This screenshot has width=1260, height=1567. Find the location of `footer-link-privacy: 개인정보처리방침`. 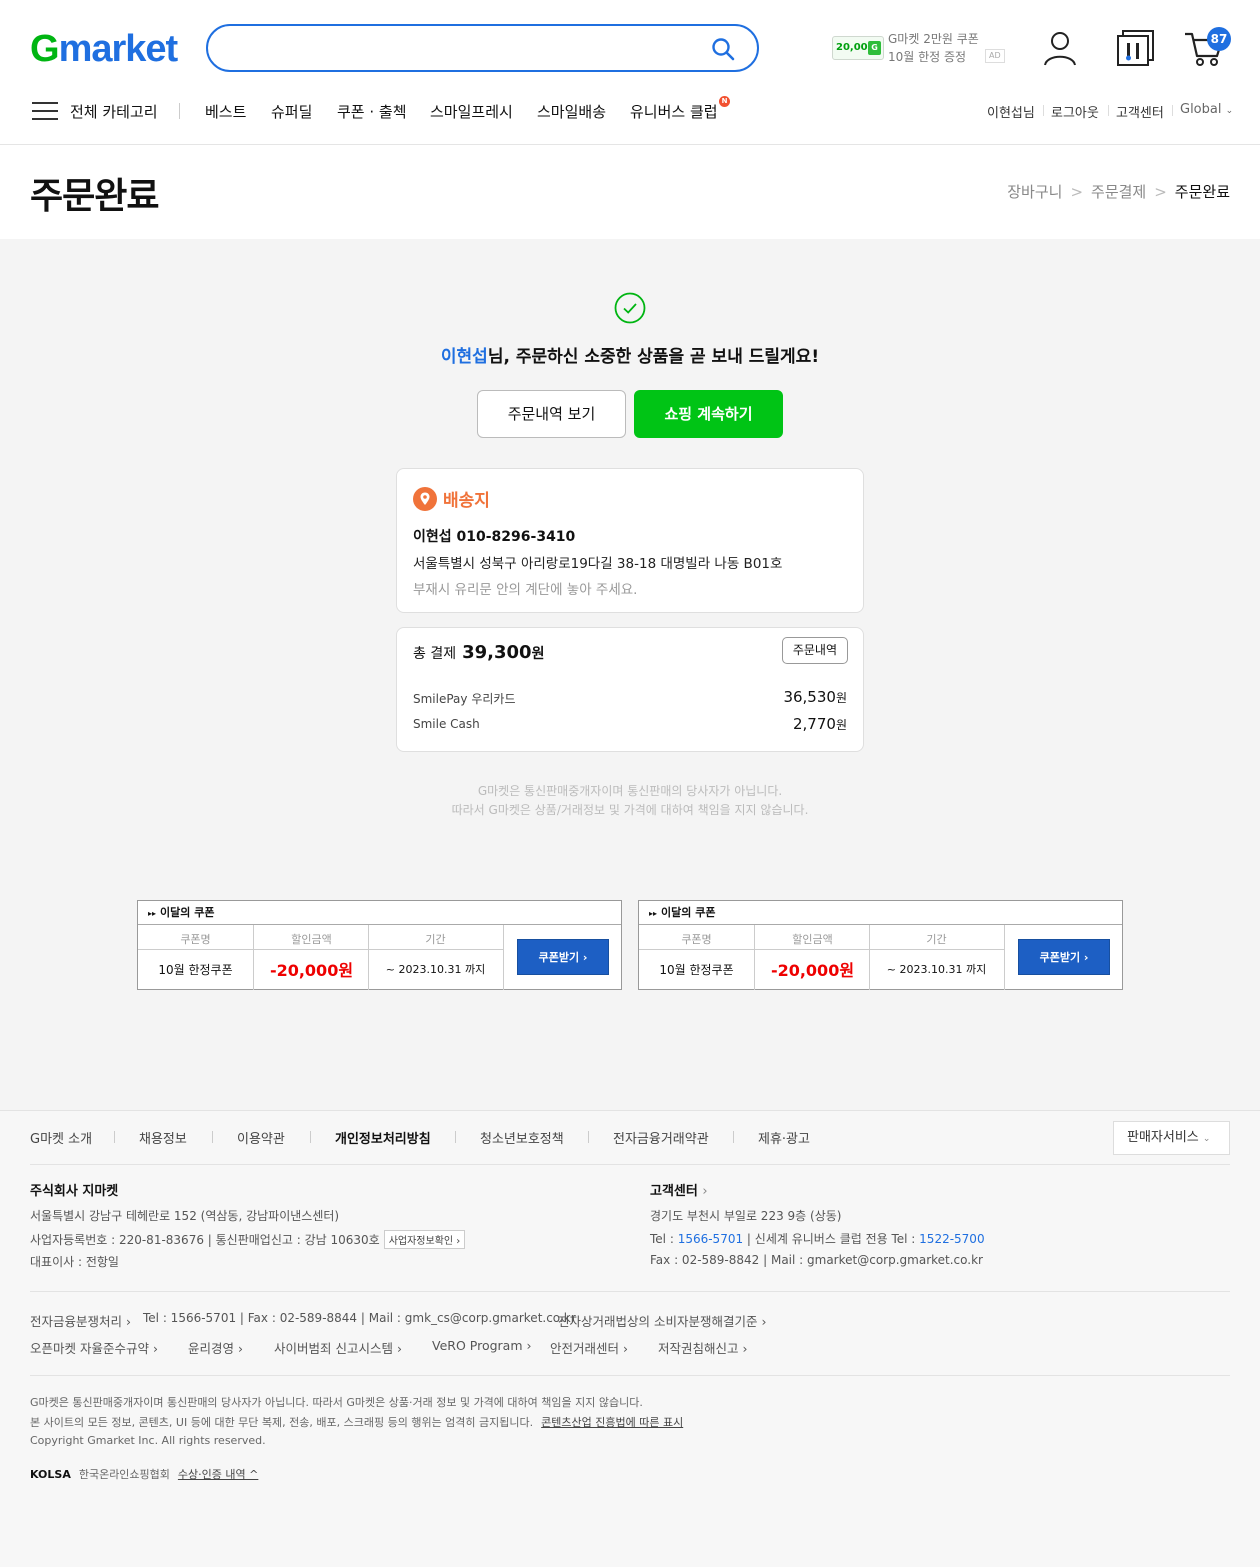

footer-link-privacy: 개인정보처리방침 is located at coordinates (383, 1137).